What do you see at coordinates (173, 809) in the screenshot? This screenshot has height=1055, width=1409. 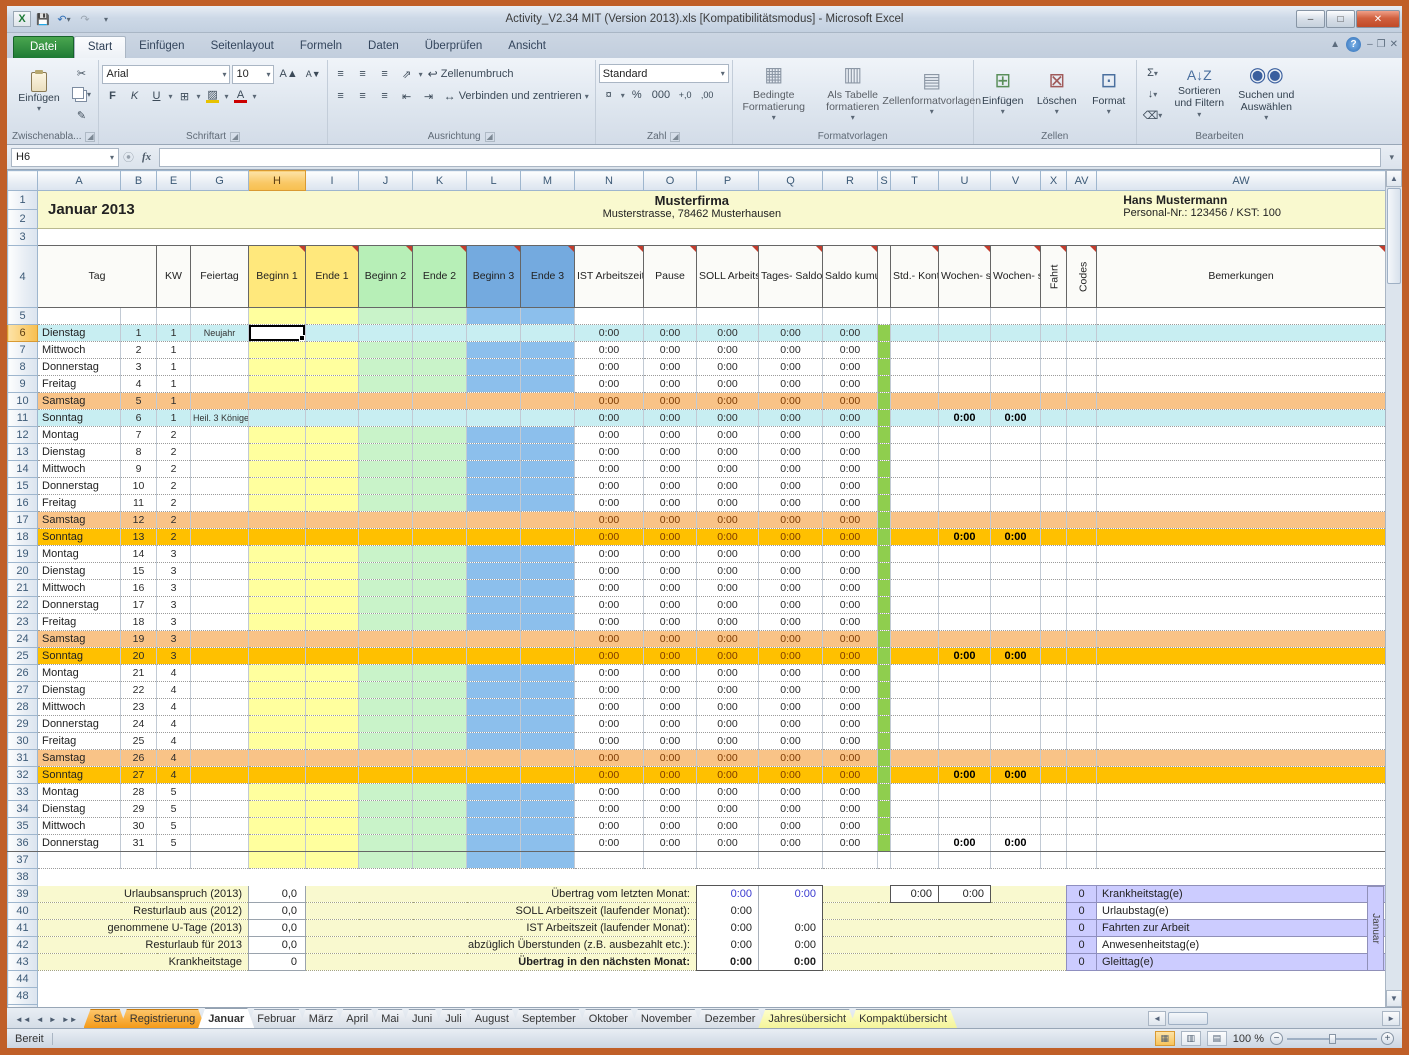 I see `kw-cell: 5` at bounding box center [173, 809].